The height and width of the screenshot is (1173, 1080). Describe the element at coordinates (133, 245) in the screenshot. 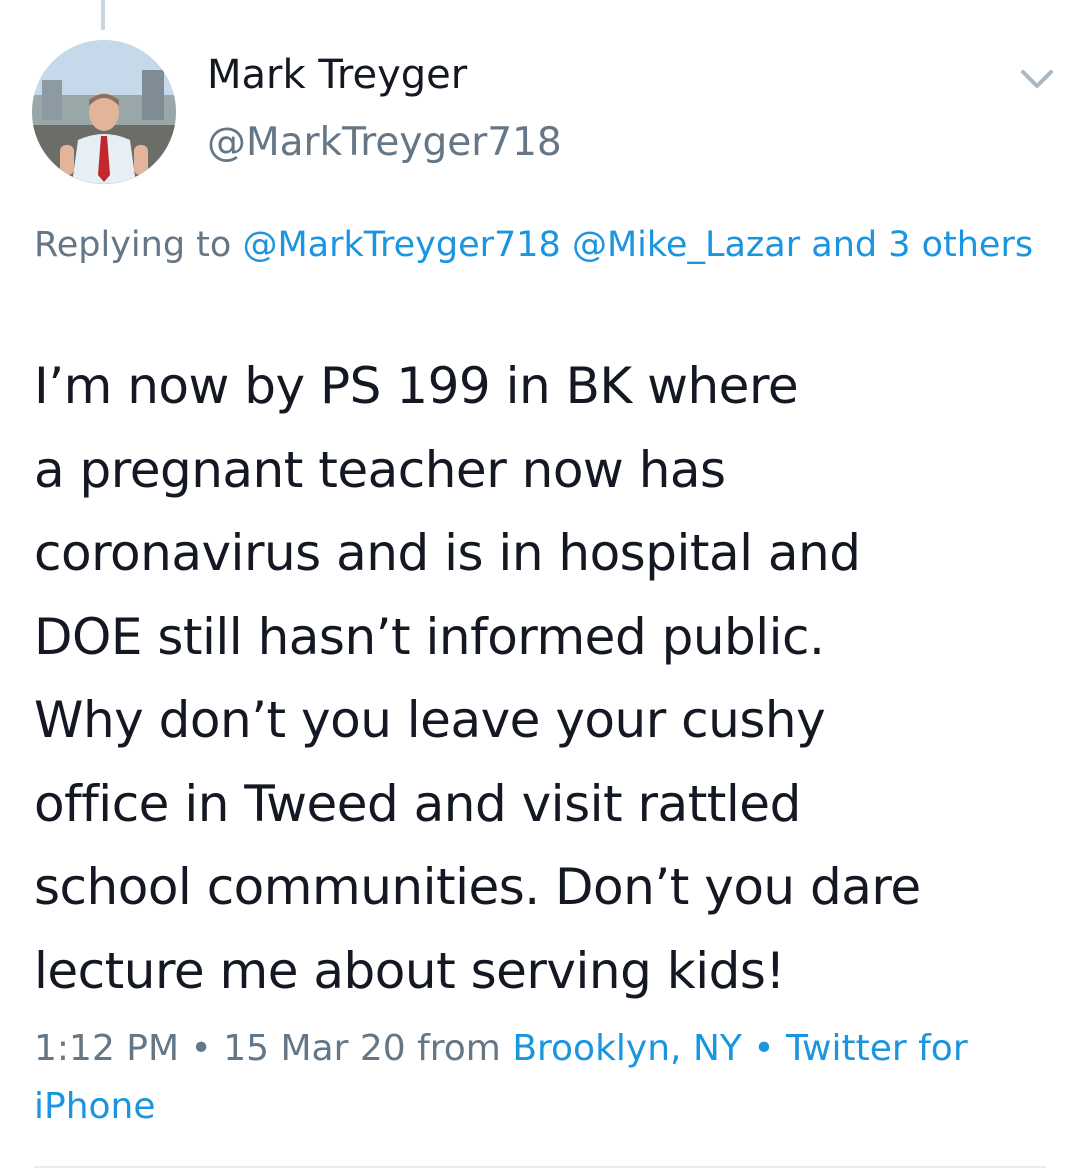

I see `reply-prefix: Replying to` at that location.